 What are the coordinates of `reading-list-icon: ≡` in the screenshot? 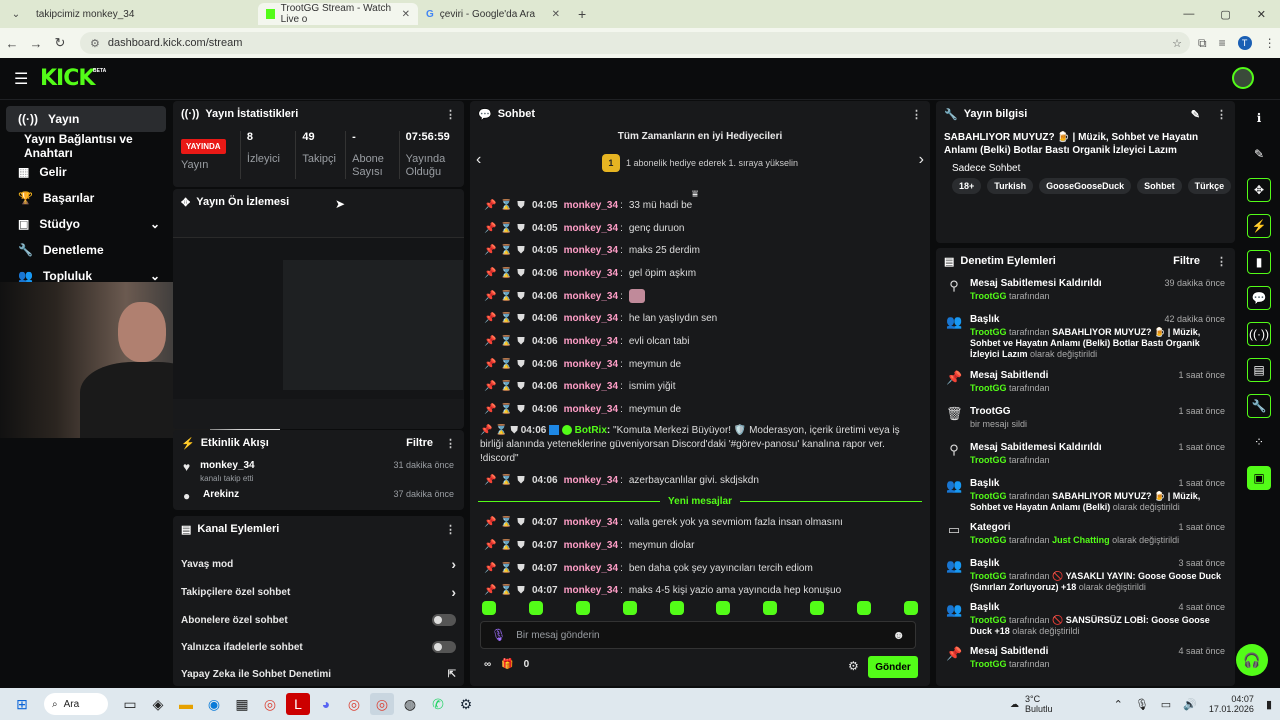 It's located at (1222, 43).